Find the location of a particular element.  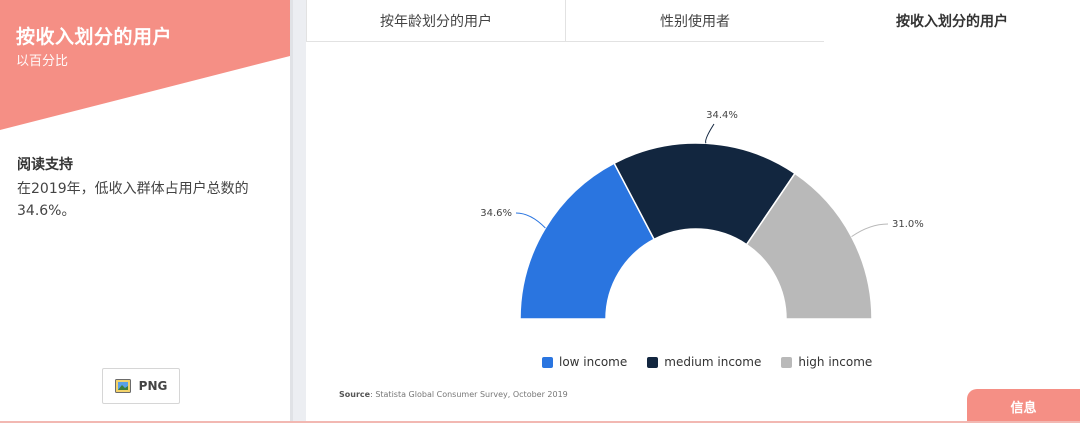

image-icon is located at coordinates (122, 386).